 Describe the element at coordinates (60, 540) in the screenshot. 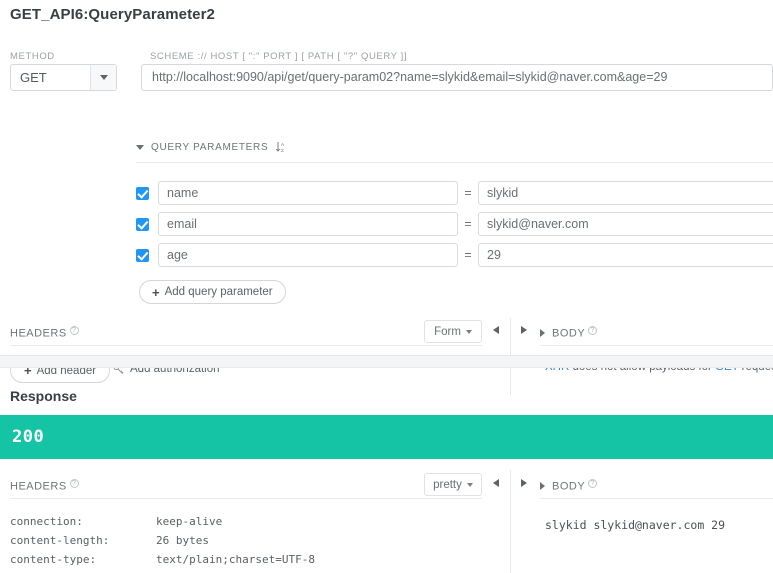

I see `header-key: content-length:` at that location.